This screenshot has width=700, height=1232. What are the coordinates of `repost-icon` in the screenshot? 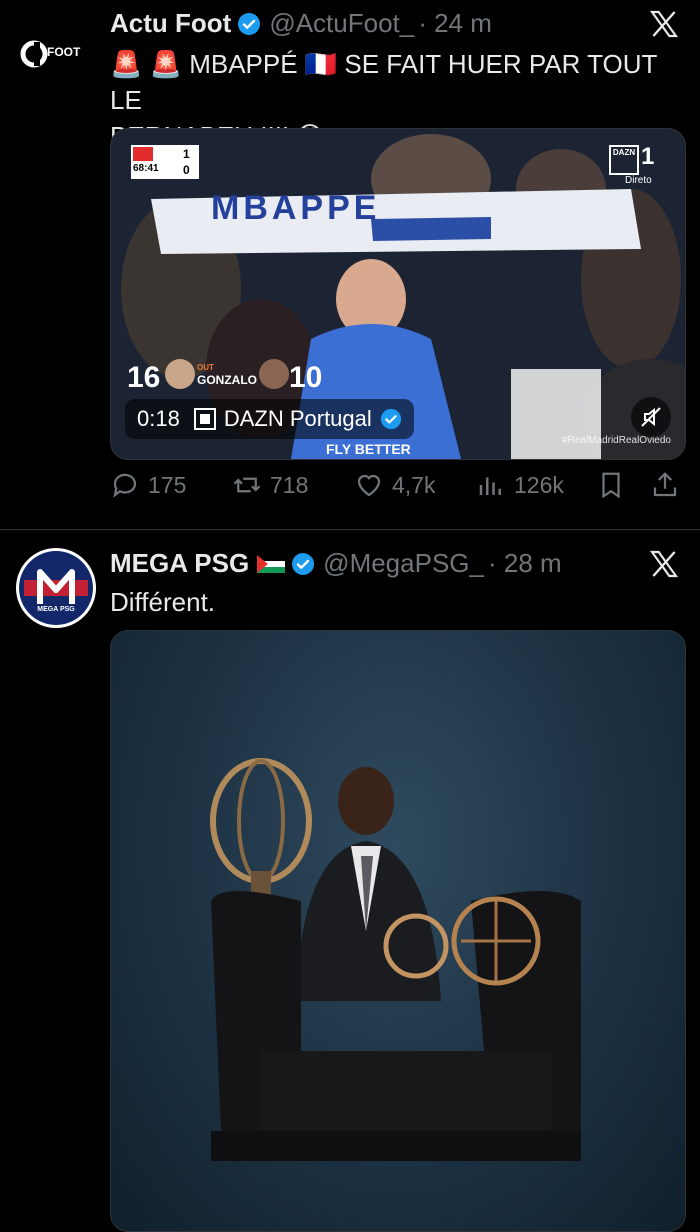 It's located at (247, 485).